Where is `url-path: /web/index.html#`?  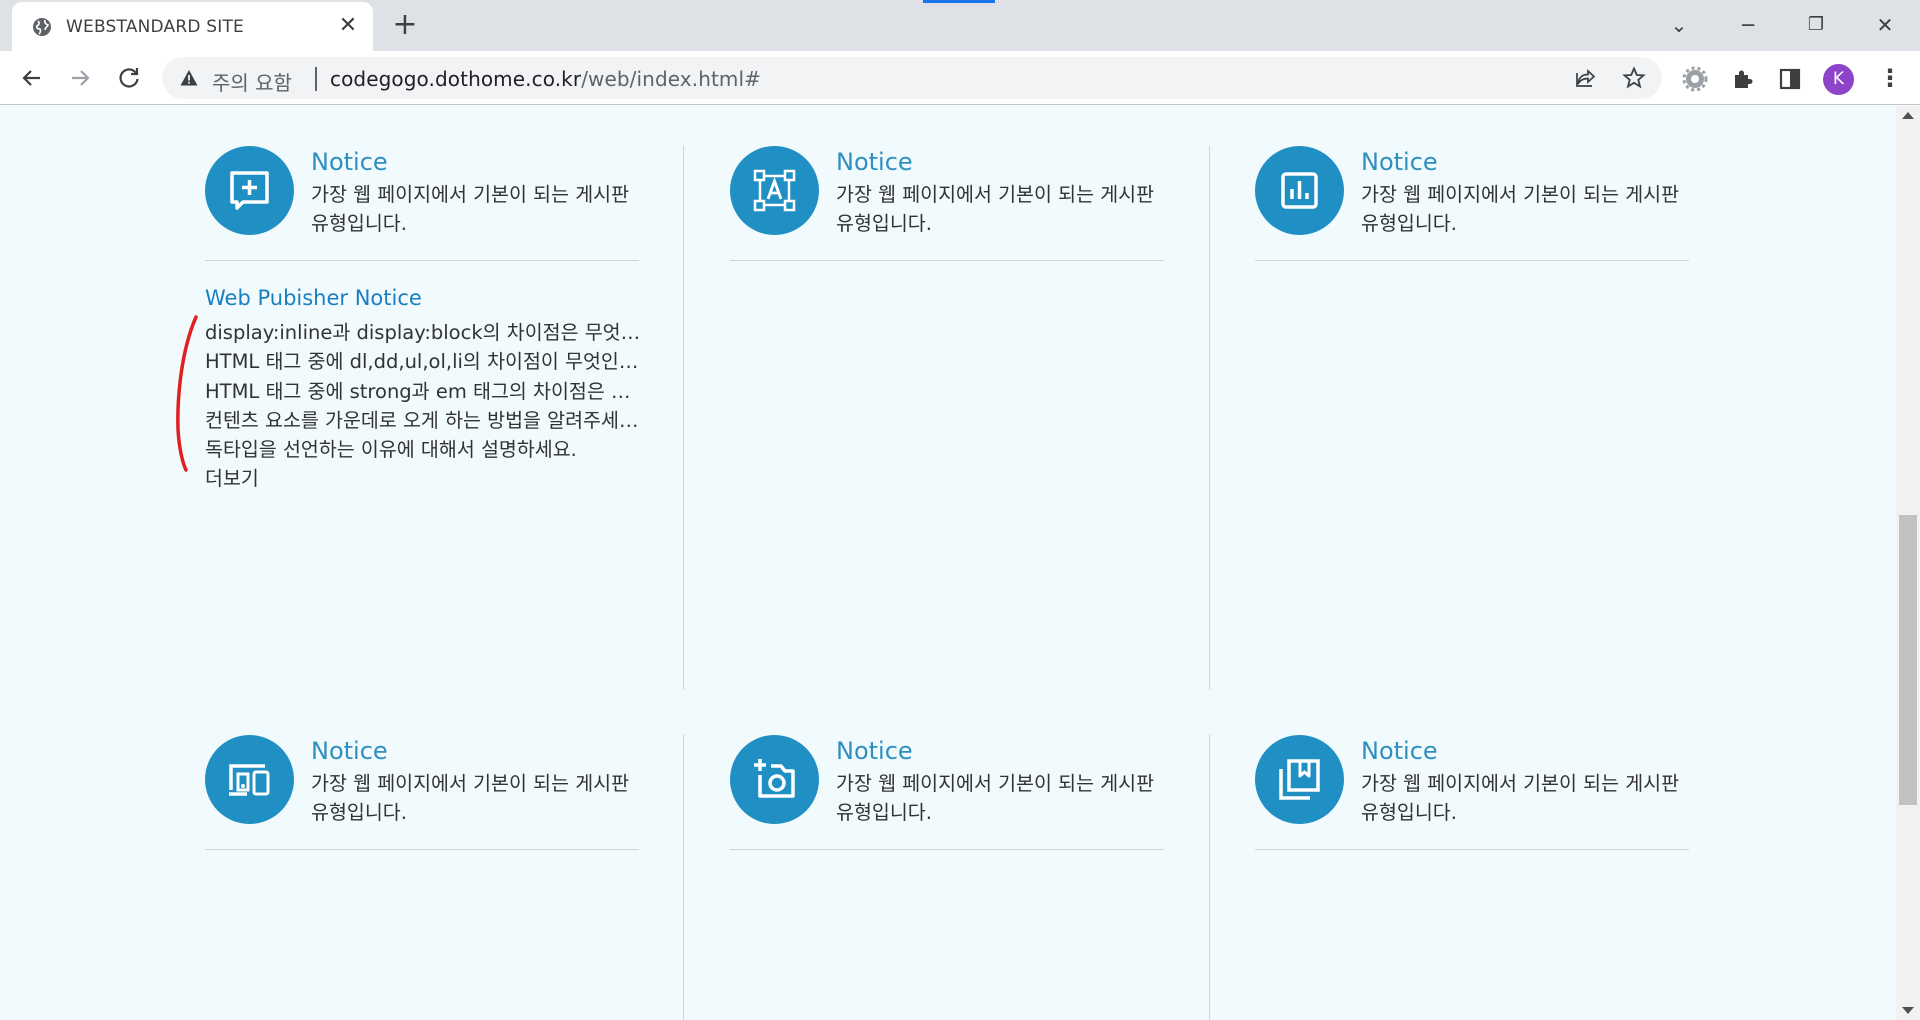
url-path: /web/index.html# is located at coordinates (671, 79).